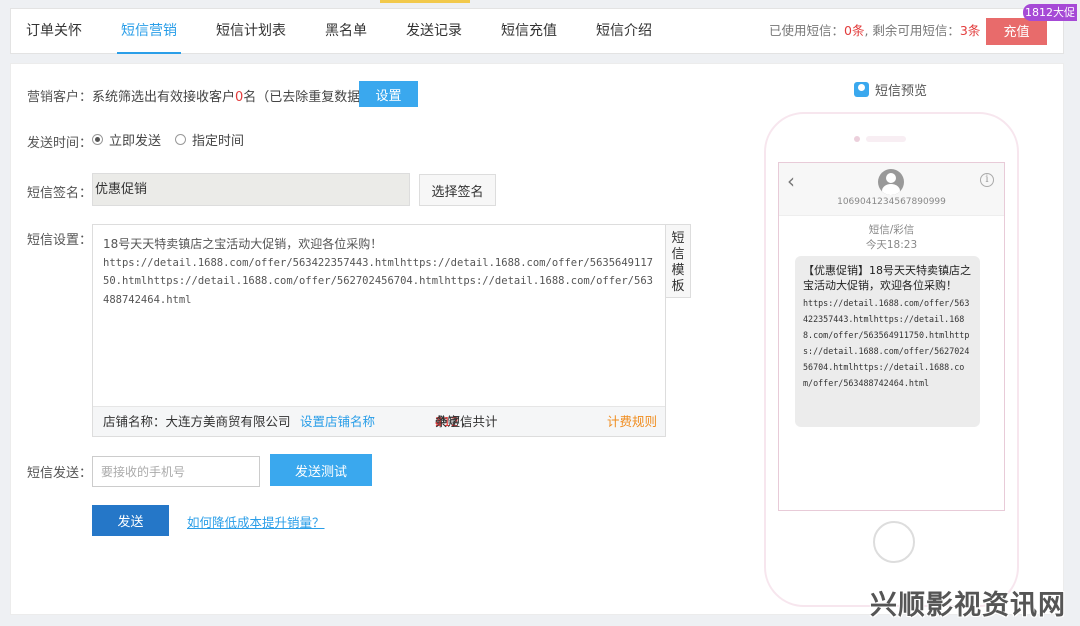  What do you see at coordinates (176, 471) in the screenshot?
I see `phone-number-input` at bounding box center [176, 471].